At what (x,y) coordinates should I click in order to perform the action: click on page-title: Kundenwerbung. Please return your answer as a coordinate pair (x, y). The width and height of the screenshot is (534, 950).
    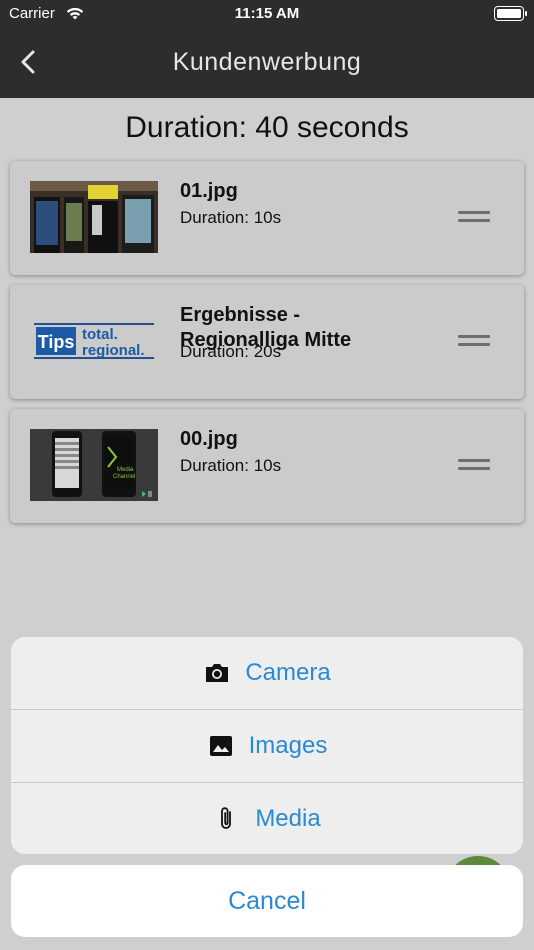
    Looking at the image, I should click on (267, 62).